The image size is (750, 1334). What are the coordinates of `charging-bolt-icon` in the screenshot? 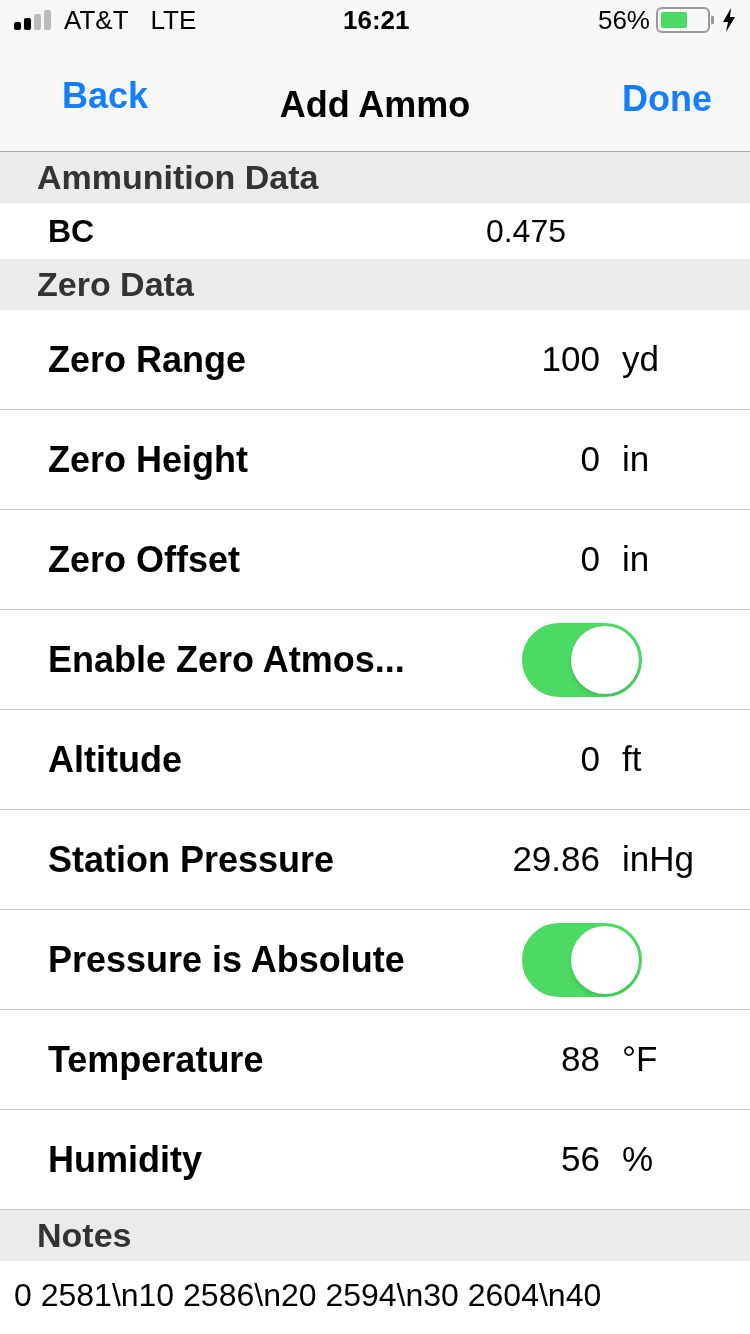 It's located at (729, 20).